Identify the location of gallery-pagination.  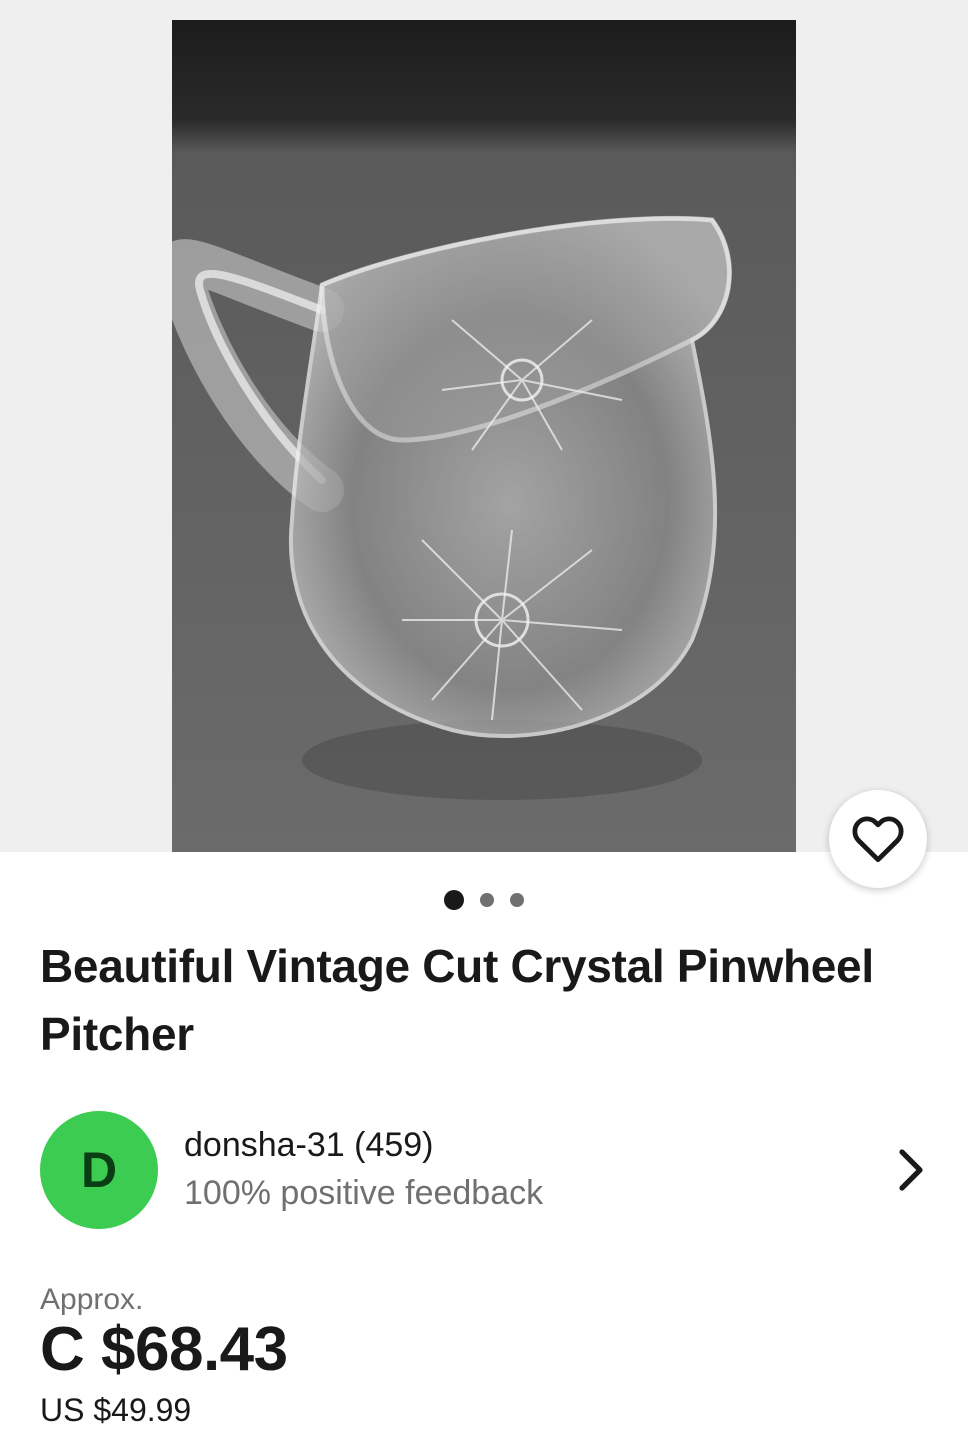
(484, 900).